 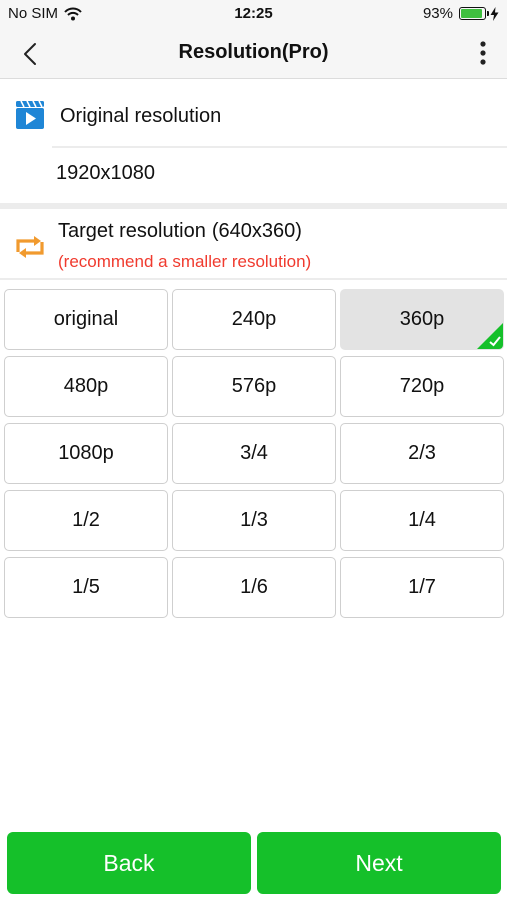 I want to click on convert-arrows-icon, so click(x=30, y=247).